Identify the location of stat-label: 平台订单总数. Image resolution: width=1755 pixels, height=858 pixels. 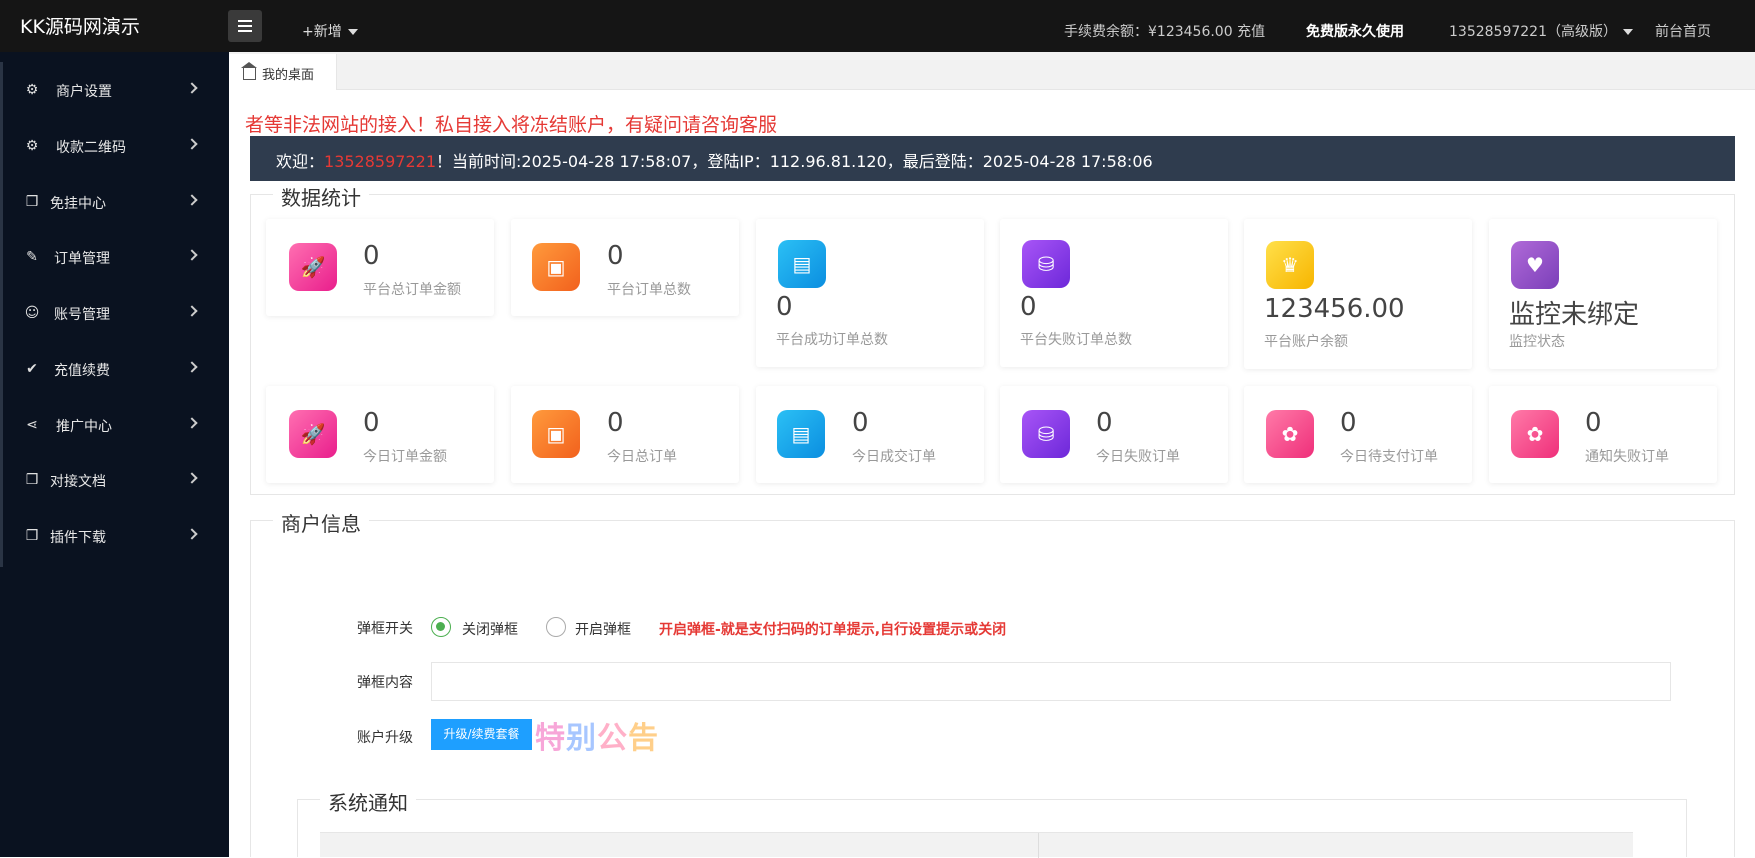
(649, 290).